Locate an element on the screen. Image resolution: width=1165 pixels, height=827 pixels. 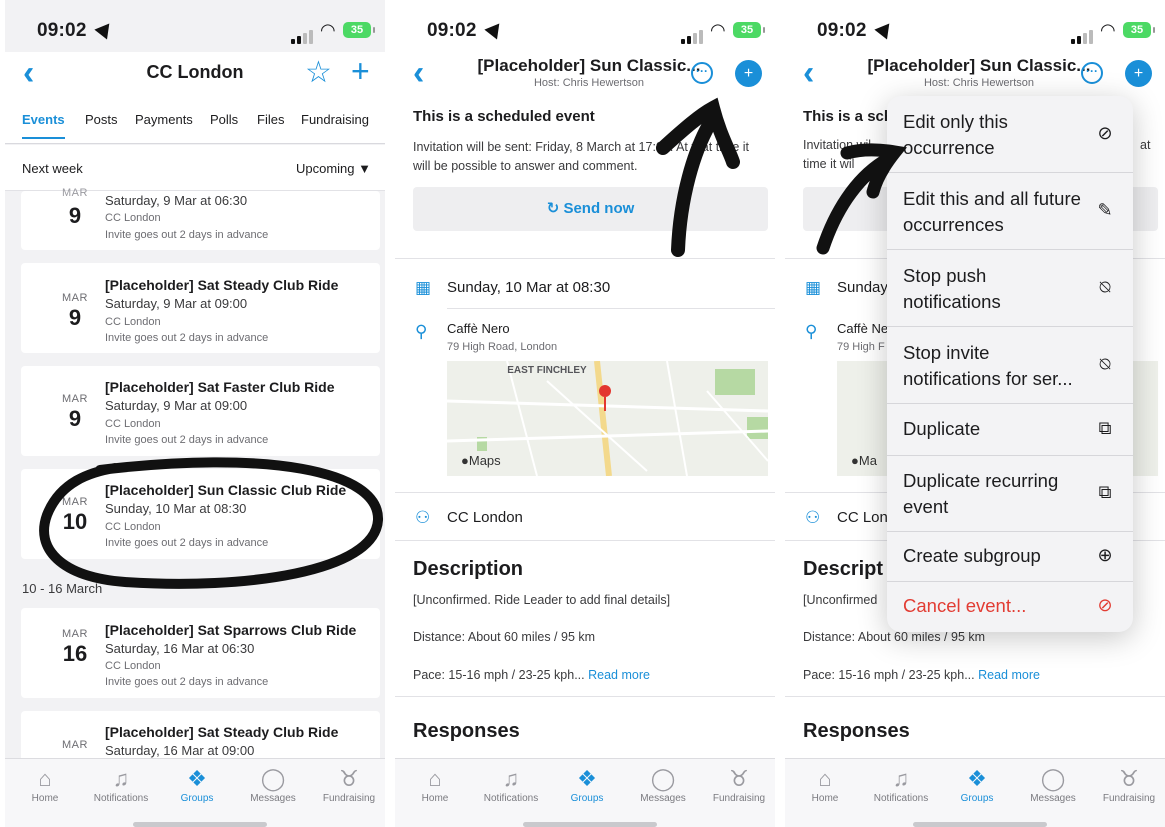
annotation-circle is located at coordinates (211, 523).